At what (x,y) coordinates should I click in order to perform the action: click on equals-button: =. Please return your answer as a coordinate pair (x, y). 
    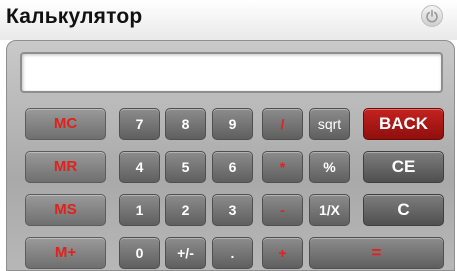
    Looking at the image, I should click on (376, 253).